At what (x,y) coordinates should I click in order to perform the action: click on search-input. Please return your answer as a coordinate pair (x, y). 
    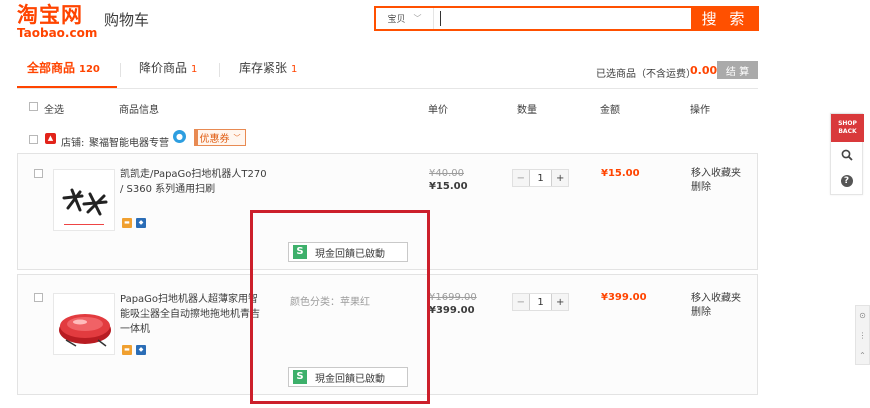
    Looking at the image, I should click on (562, 18).